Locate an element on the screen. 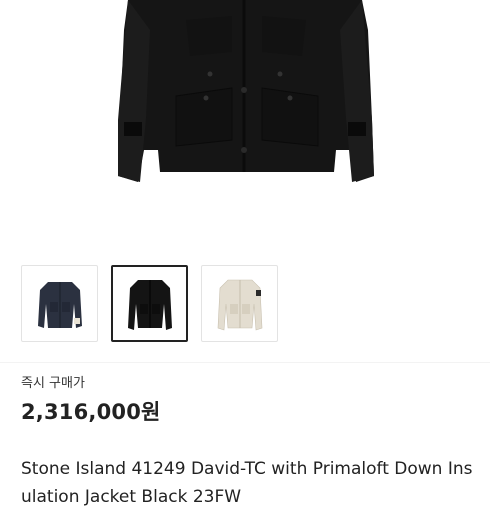 This screenshot has height=511, width=490. thumbnail-beige-jacket is located at coordinates (239, 303).